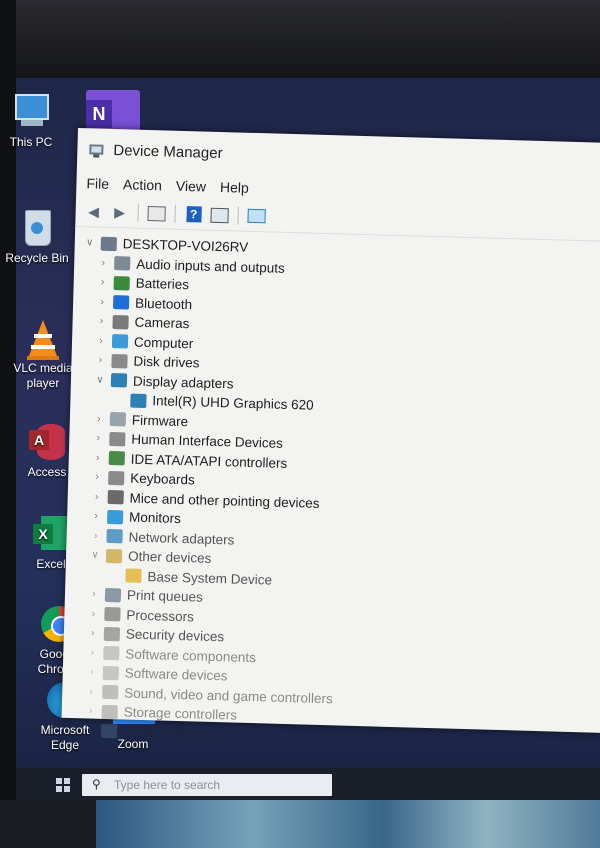  I want to click on desktop-icon-this-pc: This PC, so click(34, 121).